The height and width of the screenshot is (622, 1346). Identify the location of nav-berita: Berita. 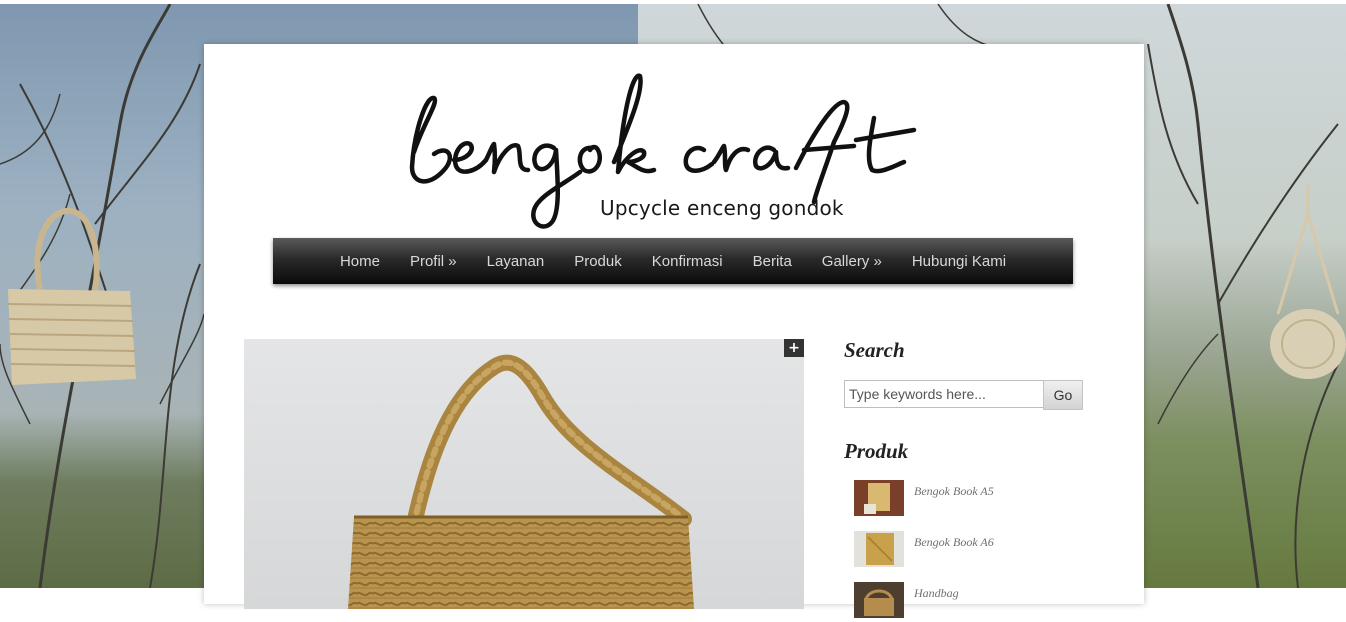
(772, 261).